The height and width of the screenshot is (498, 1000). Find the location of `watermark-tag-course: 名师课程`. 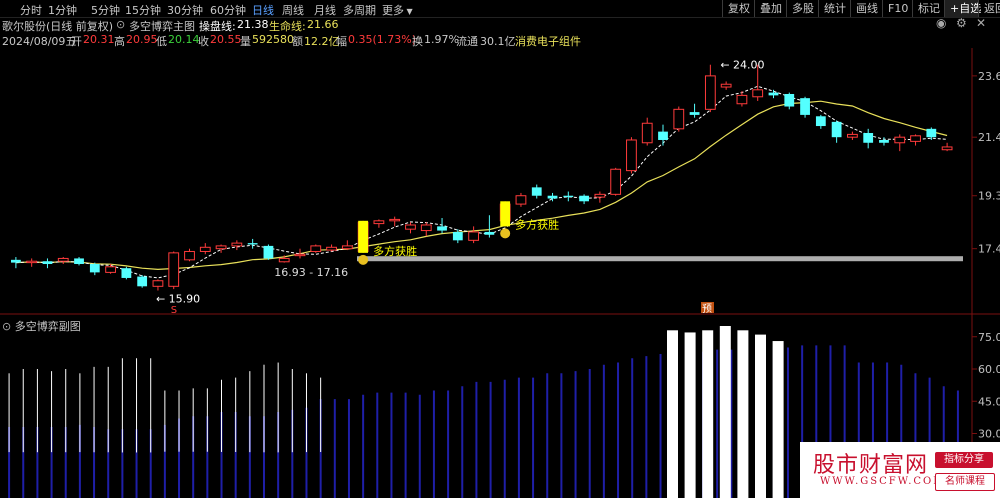

watermark-tag-course: 名师课程 is located at coordinates (965, 482).